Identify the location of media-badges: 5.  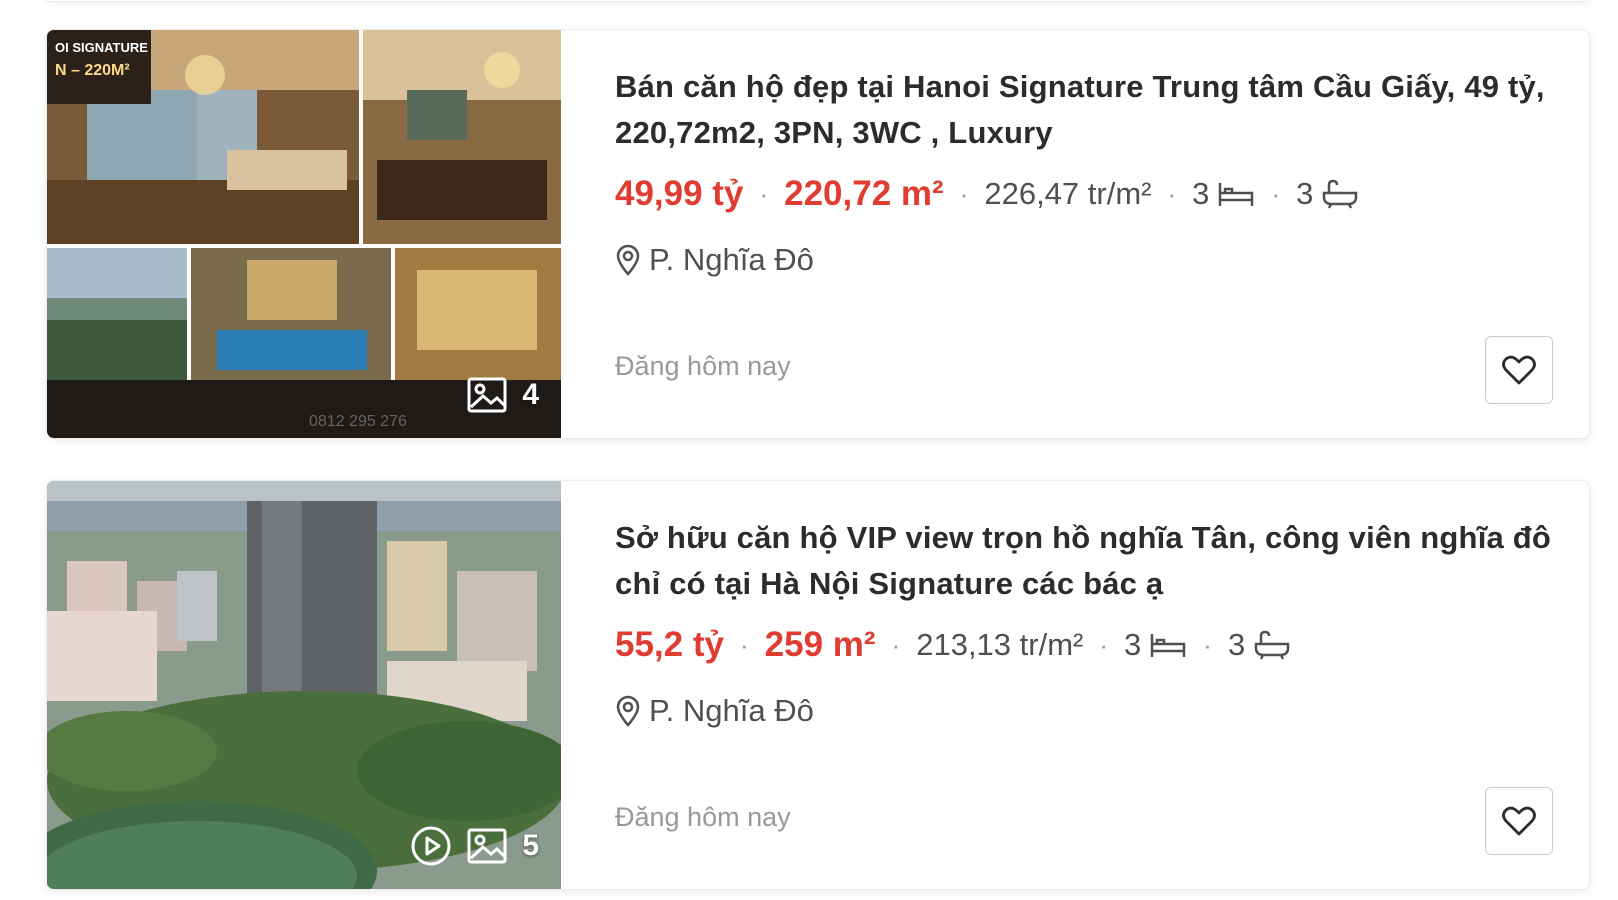
(474, 846).